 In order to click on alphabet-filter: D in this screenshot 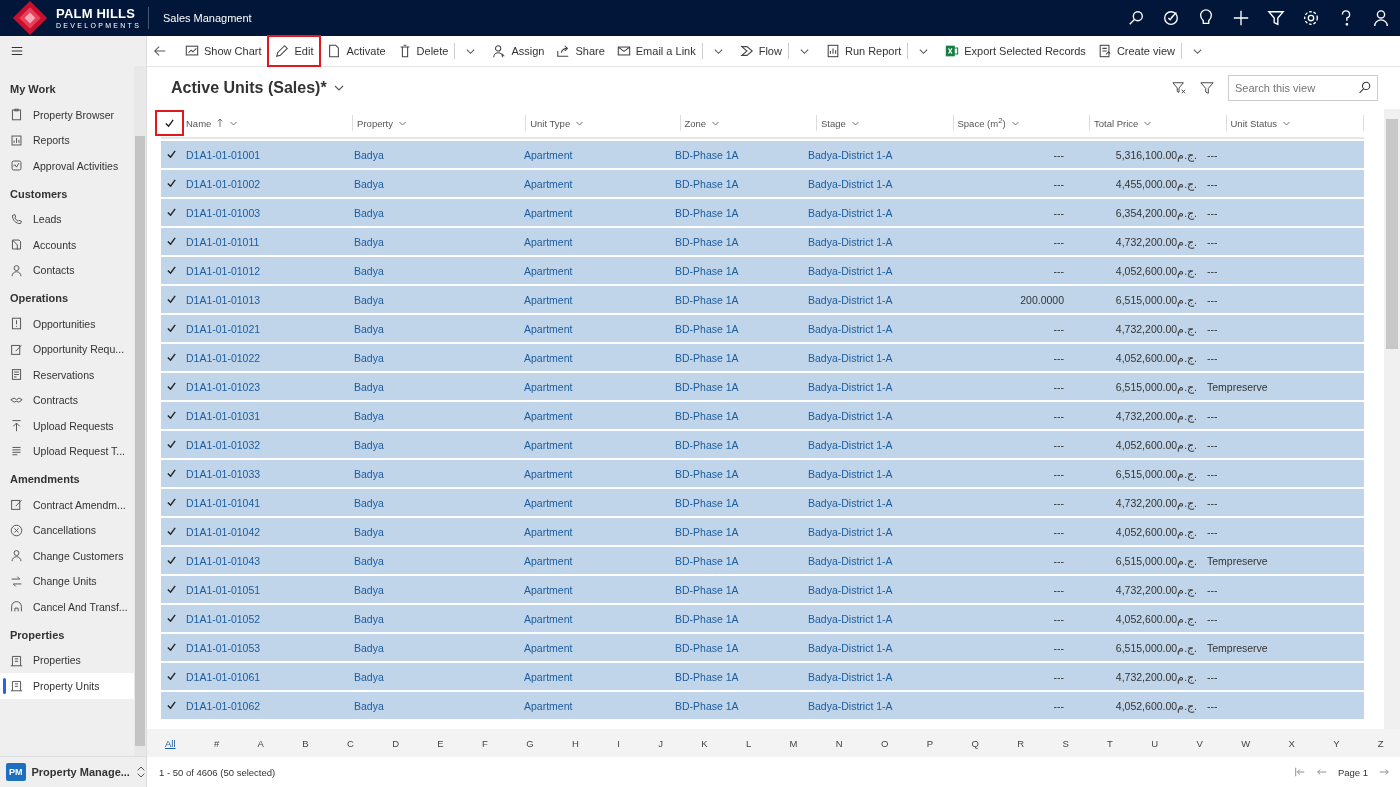, I will do `click(395, 743)`.